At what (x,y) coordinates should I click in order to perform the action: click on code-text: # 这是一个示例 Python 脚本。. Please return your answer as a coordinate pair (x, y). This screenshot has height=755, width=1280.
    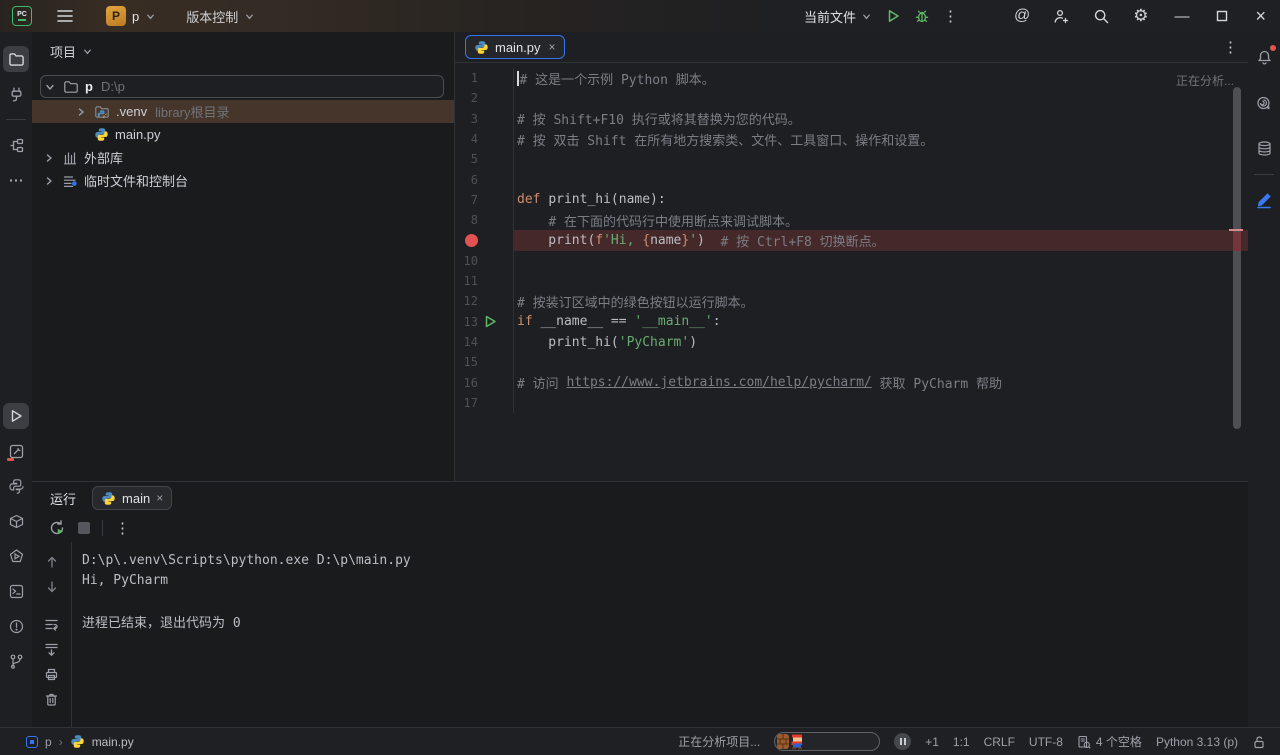
    Looking at the image, I should click on (881, 78).